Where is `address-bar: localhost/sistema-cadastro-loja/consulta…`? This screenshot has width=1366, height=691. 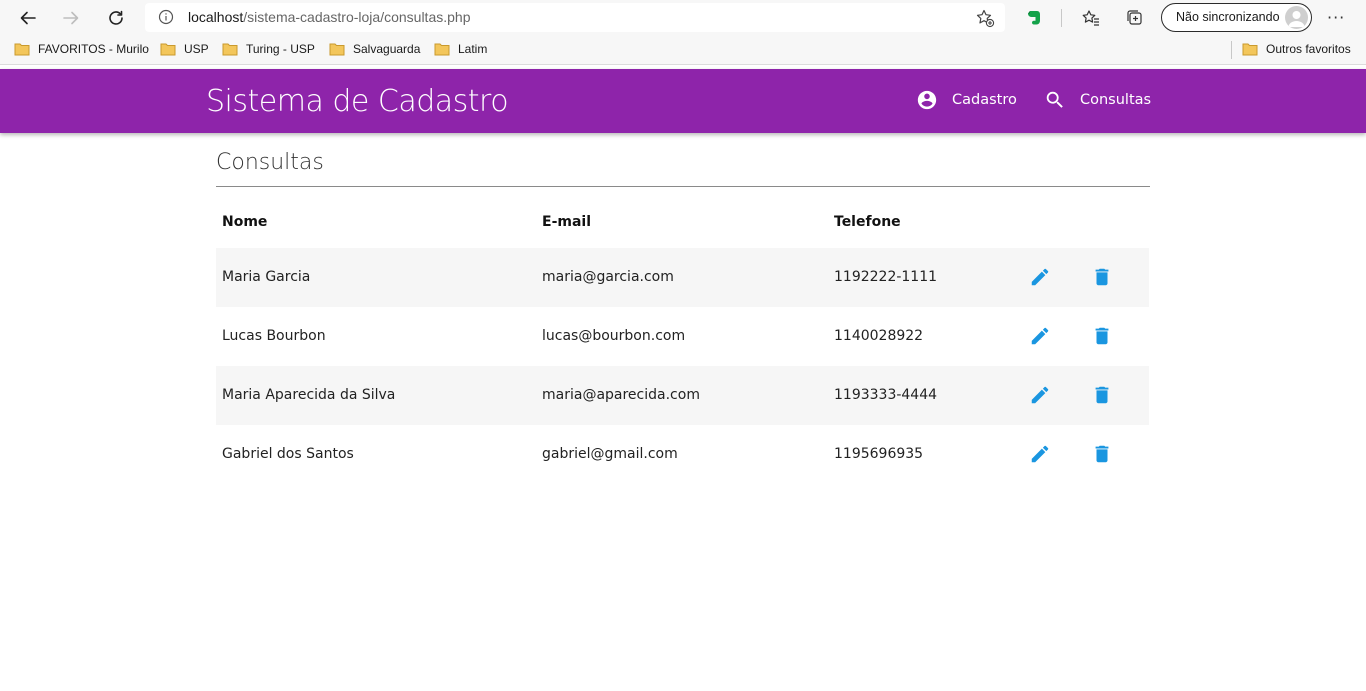
address-bar: localhost/sistema-cadastro-loja/consulta… is located at coordinates (575, 17).